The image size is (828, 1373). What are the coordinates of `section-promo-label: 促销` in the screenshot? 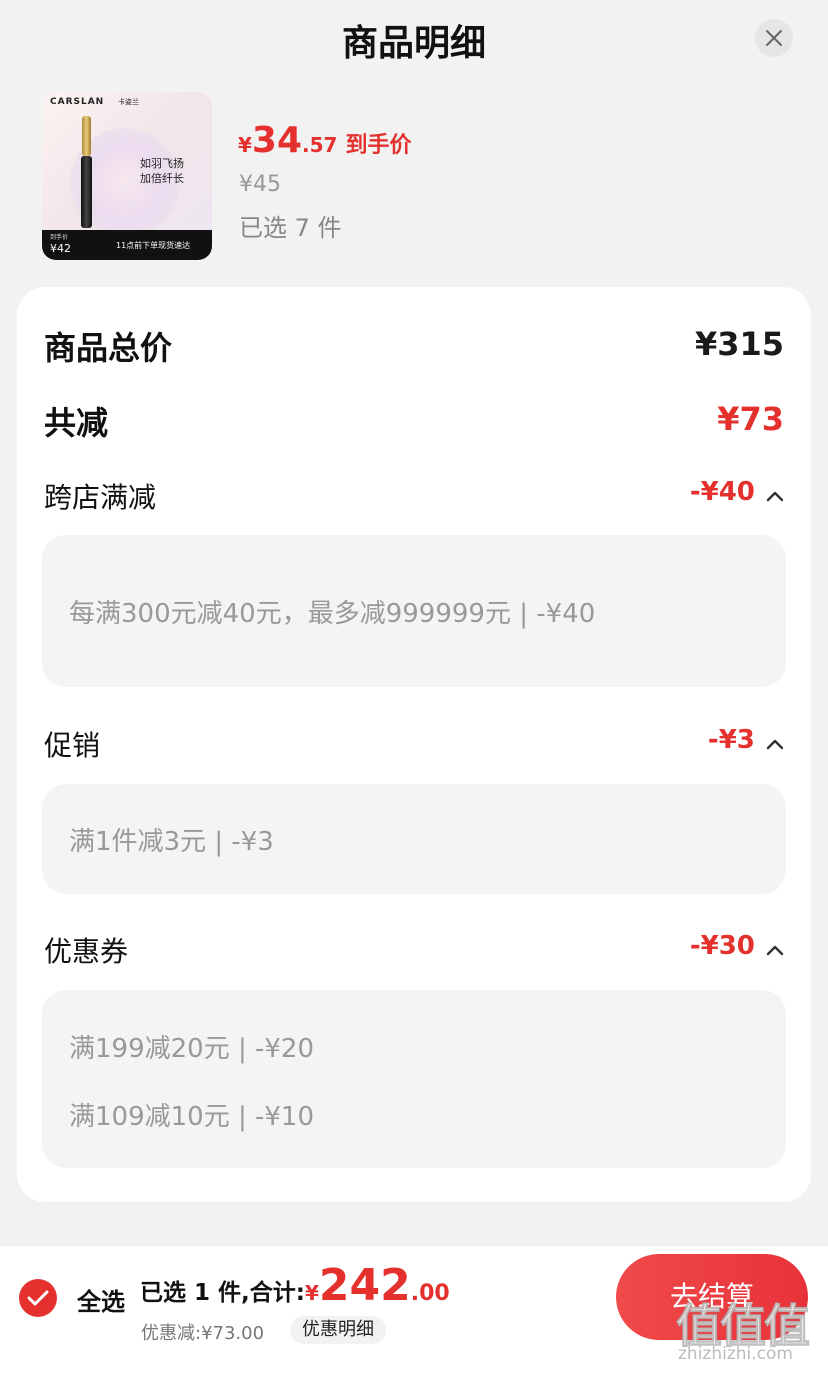 It's located at (72, 745).